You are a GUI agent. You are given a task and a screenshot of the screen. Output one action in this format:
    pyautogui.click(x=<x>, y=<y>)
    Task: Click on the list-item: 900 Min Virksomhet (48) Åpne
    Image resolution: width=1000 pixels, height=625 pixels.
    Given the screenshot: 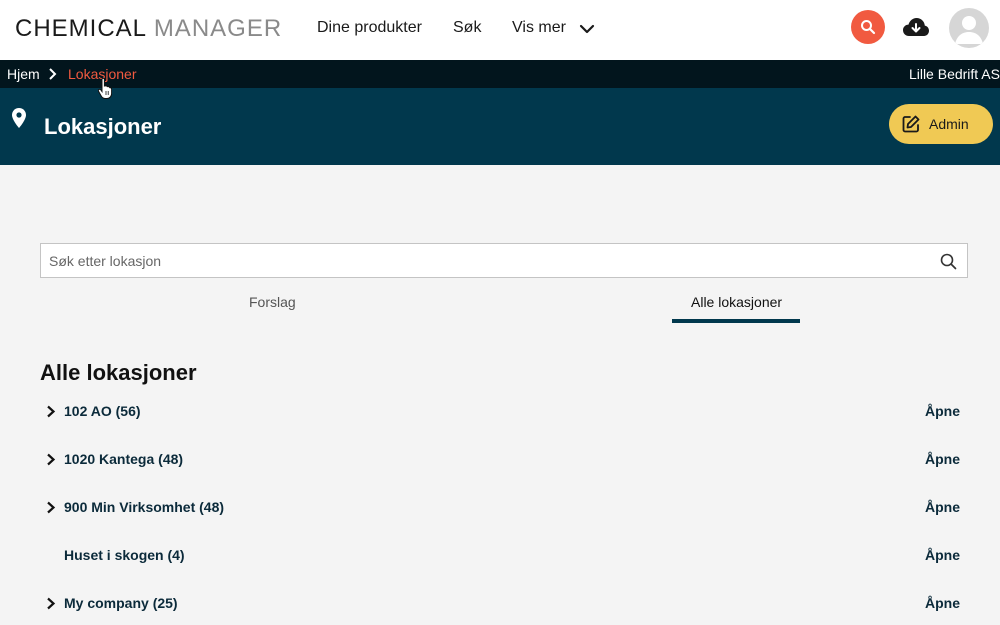 What is the action you would take?
    pyautogui.click(x=502, y=507)
    